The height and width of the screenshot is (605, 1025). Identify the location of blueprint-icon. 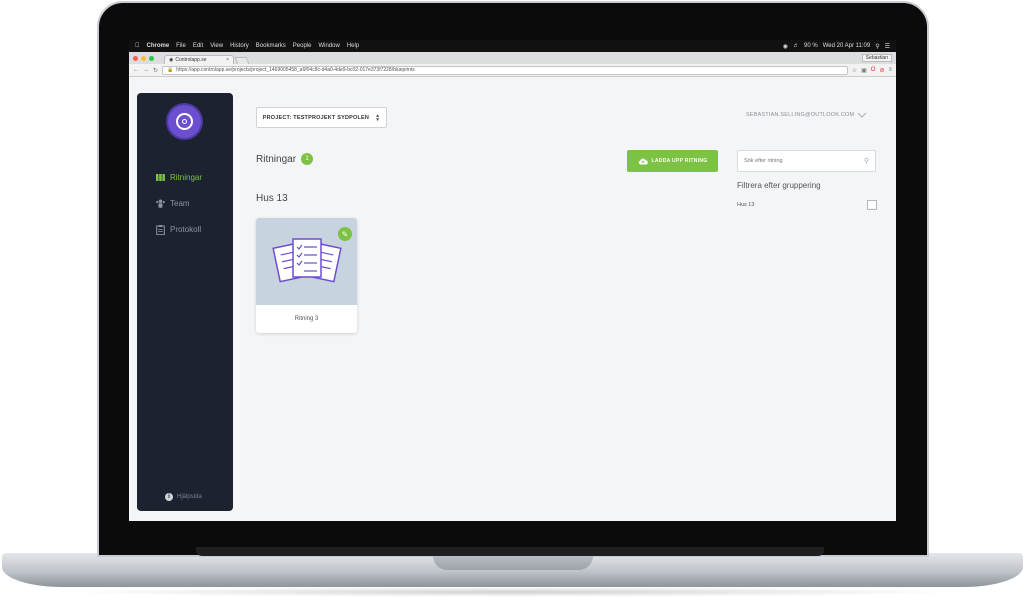
(160, 177).